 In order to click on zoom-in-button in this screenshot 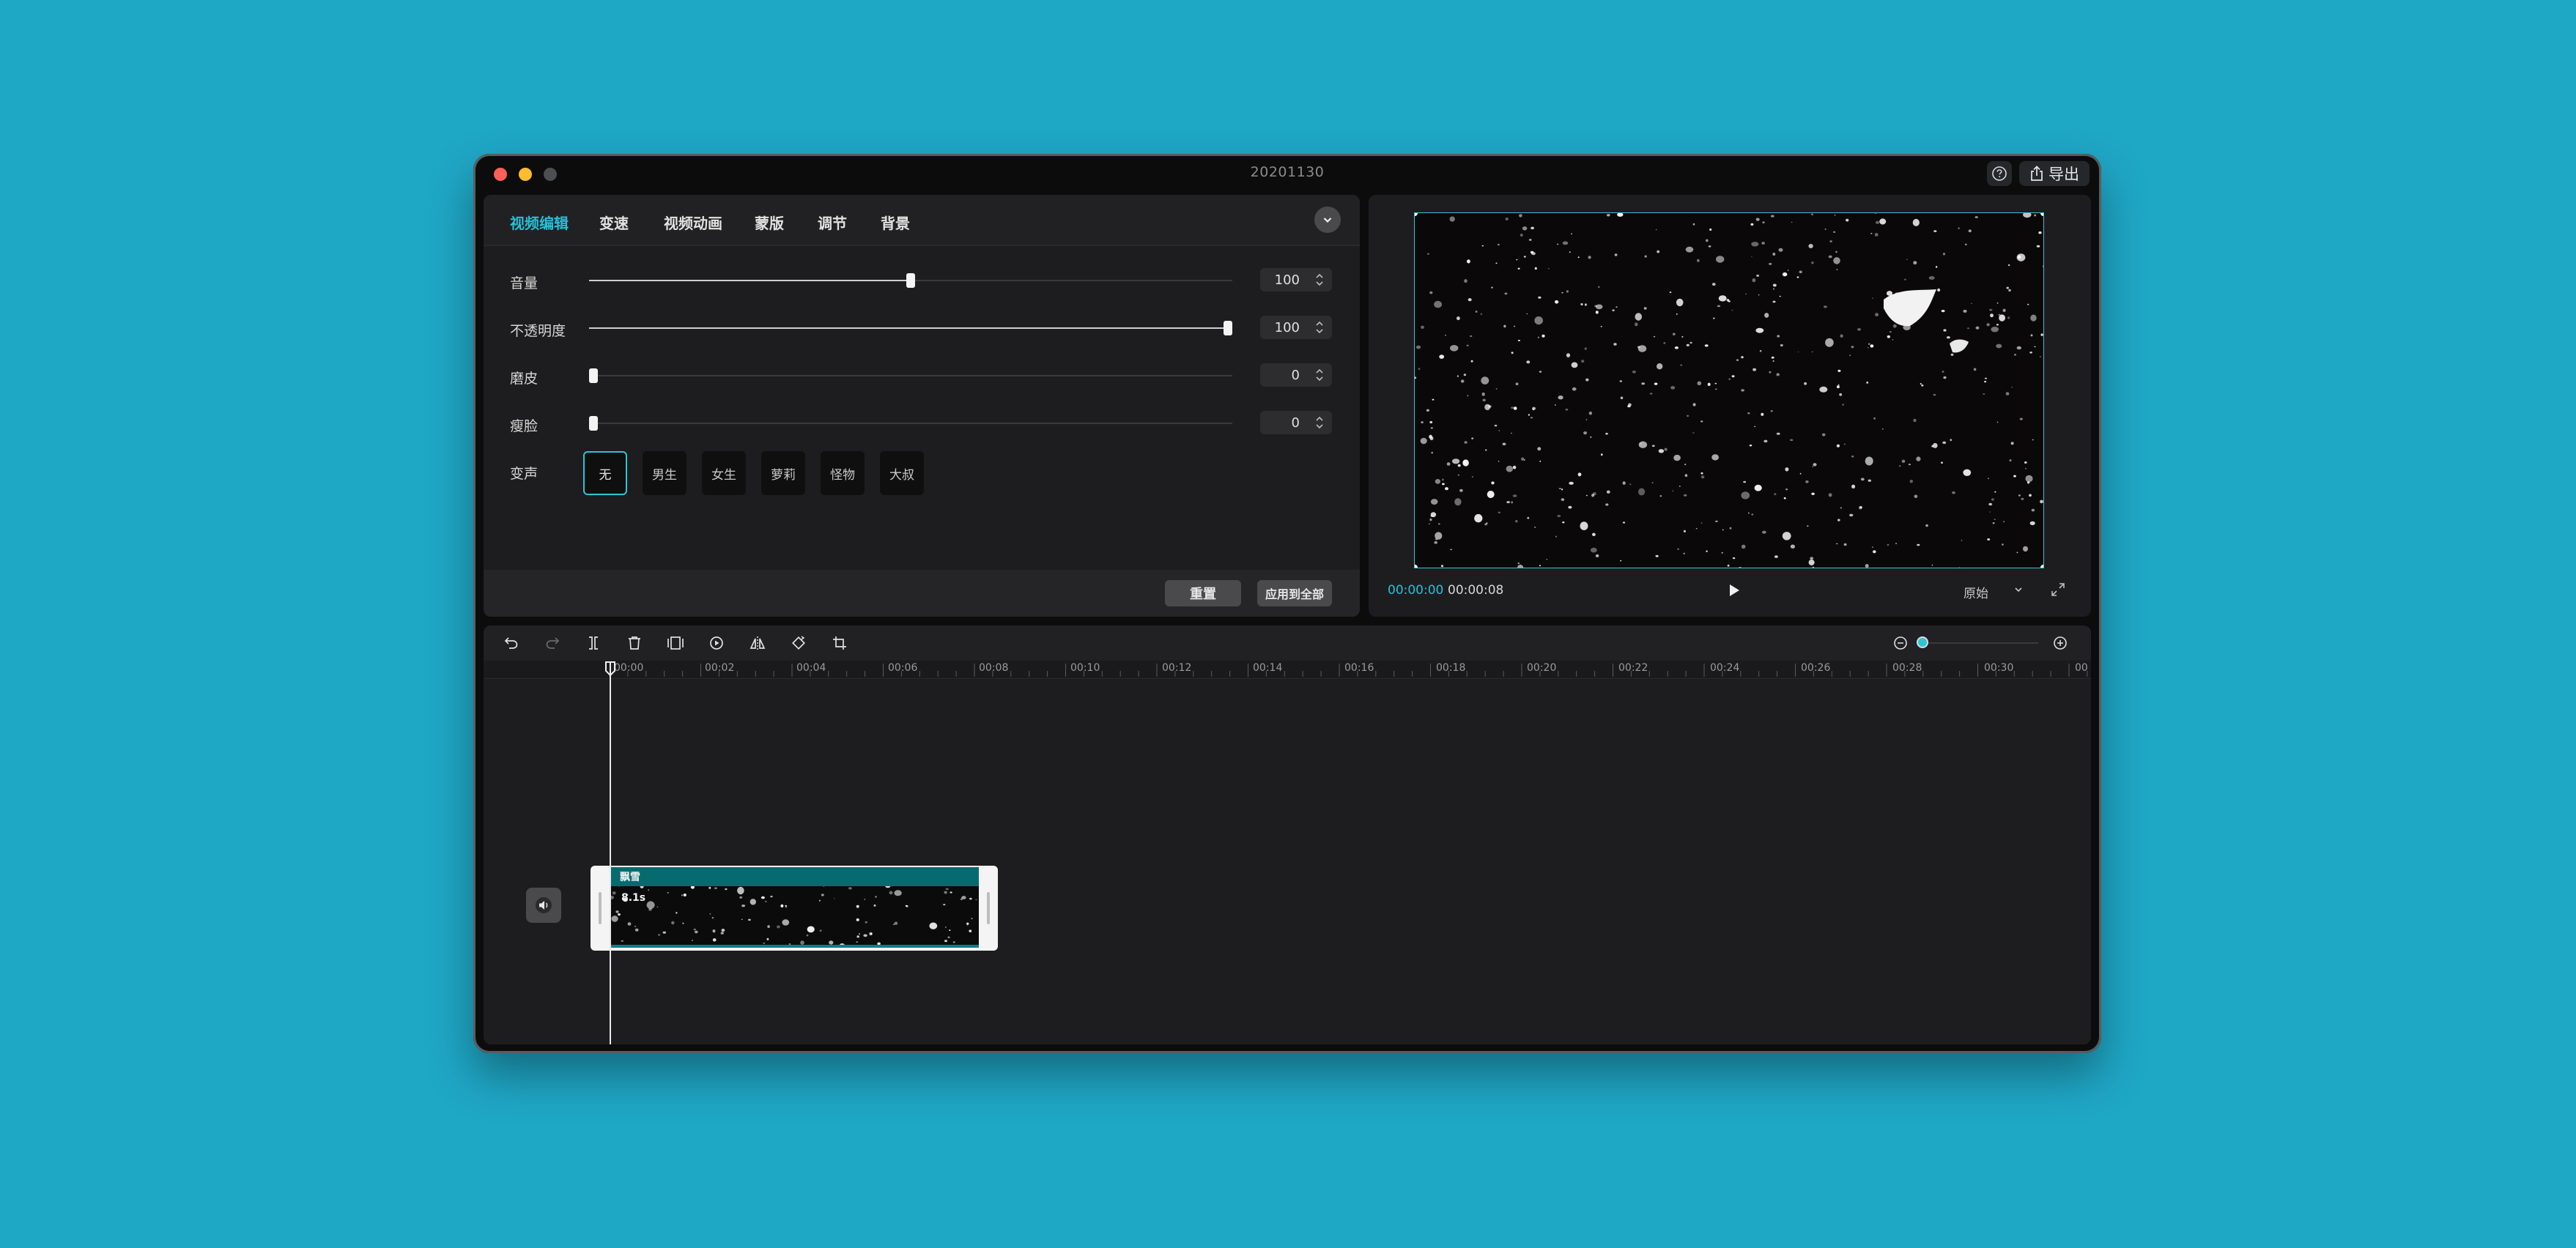, I will do `click(2060, 643)`.